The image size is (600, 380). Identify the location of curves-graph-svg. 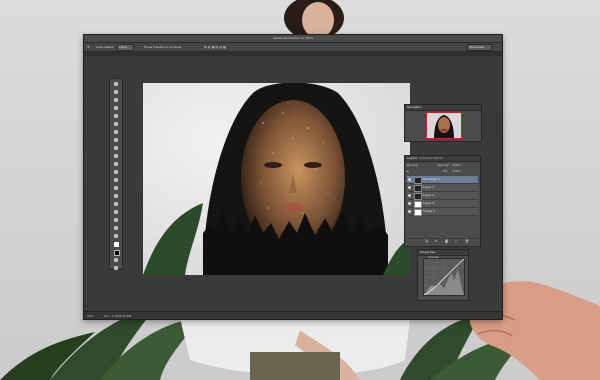
(444, 277).